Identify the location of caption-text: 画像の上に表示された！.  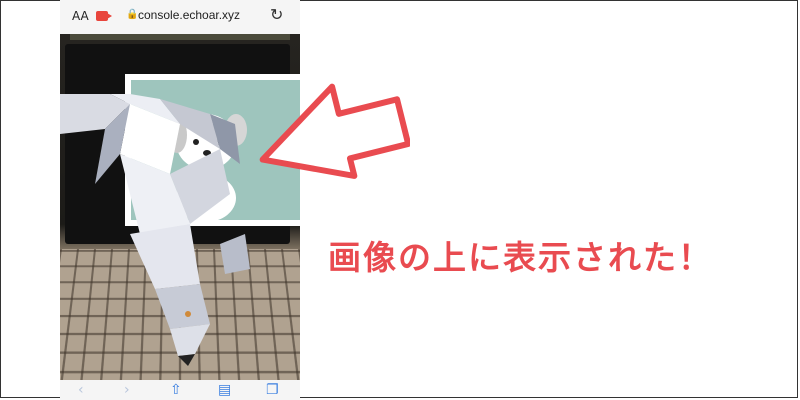
(520, 257).